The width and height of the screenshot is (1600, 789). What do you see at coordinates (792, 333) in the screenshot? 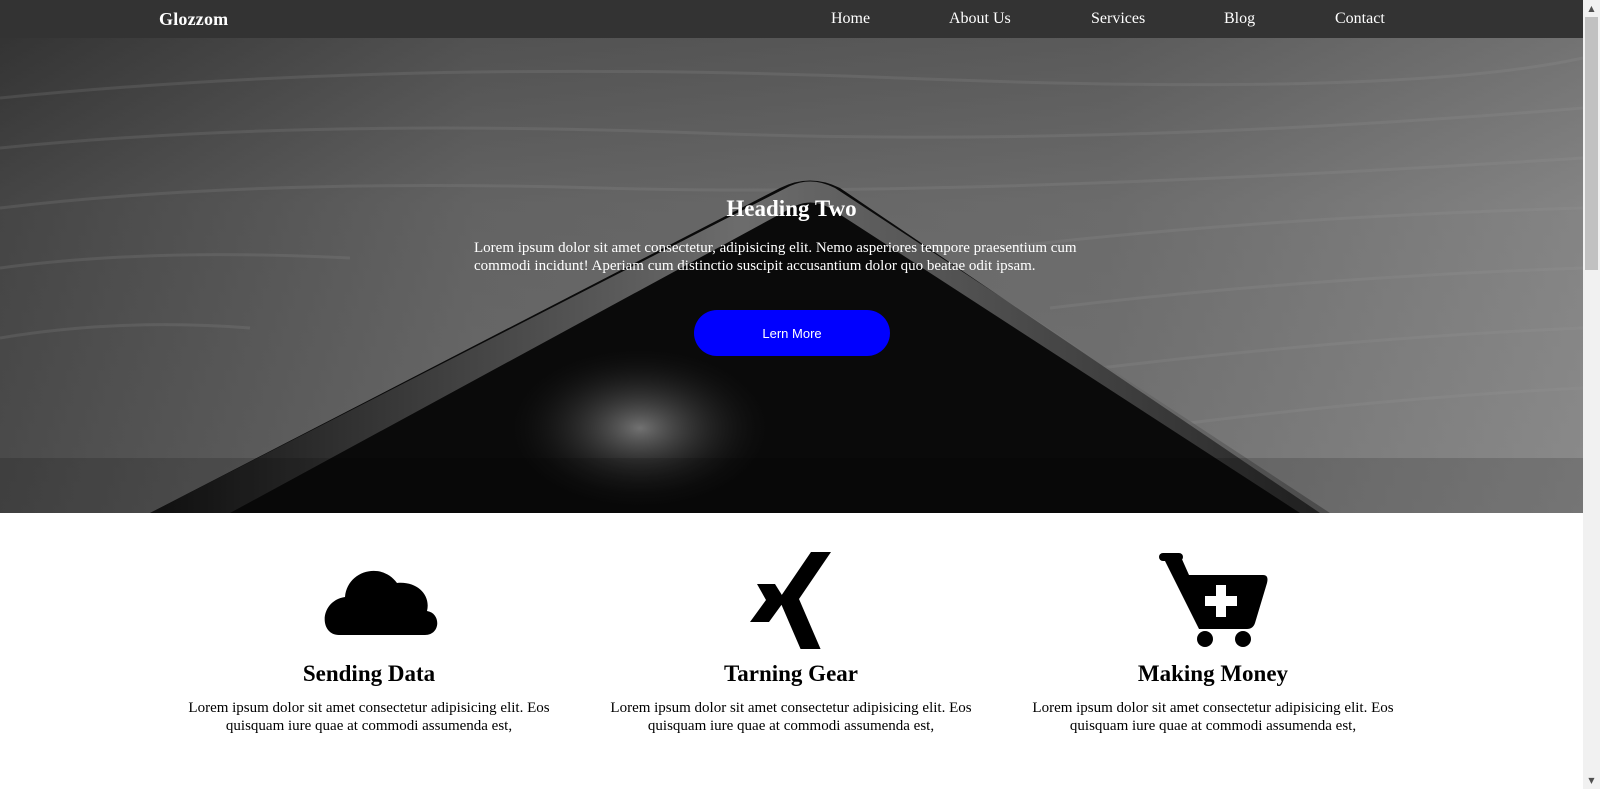
I see `learn-more-button: Lern More` at bounding box center [792, 333].